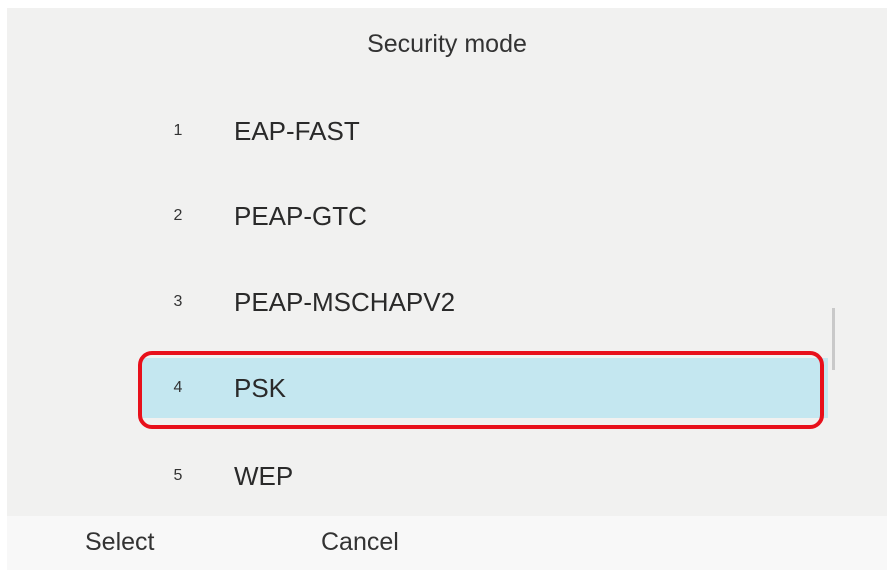 The image size is (887, 570). I want to click on list-item-peap-gtc: 2 PEAP-GTC, so click(484, 216).